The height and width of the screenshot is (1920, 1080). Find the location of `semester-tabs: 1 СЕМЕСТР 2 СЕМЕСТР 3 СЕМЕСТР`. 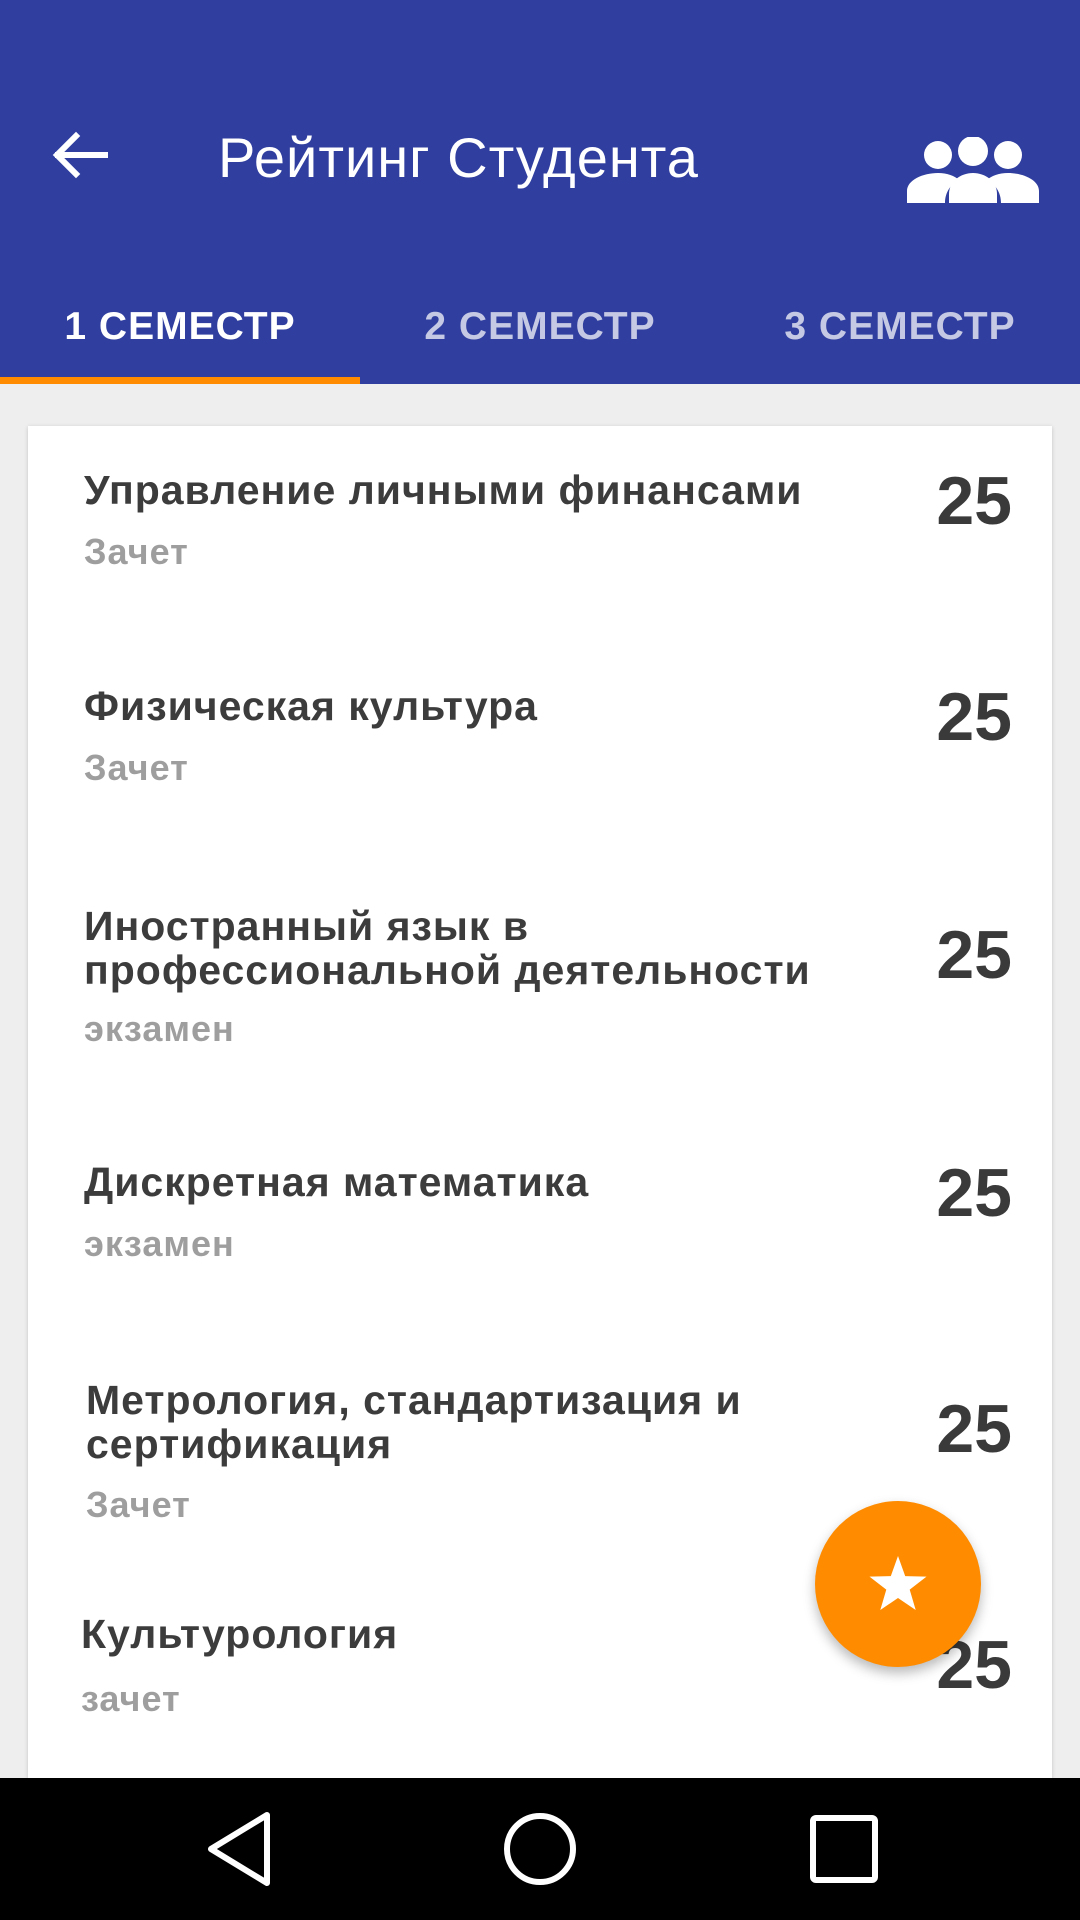

semester-tabs: 1 СЕМЕСТР 2 СЕМЕСТР 3 СЕМЕСТР is located at coordinates (540, 327).